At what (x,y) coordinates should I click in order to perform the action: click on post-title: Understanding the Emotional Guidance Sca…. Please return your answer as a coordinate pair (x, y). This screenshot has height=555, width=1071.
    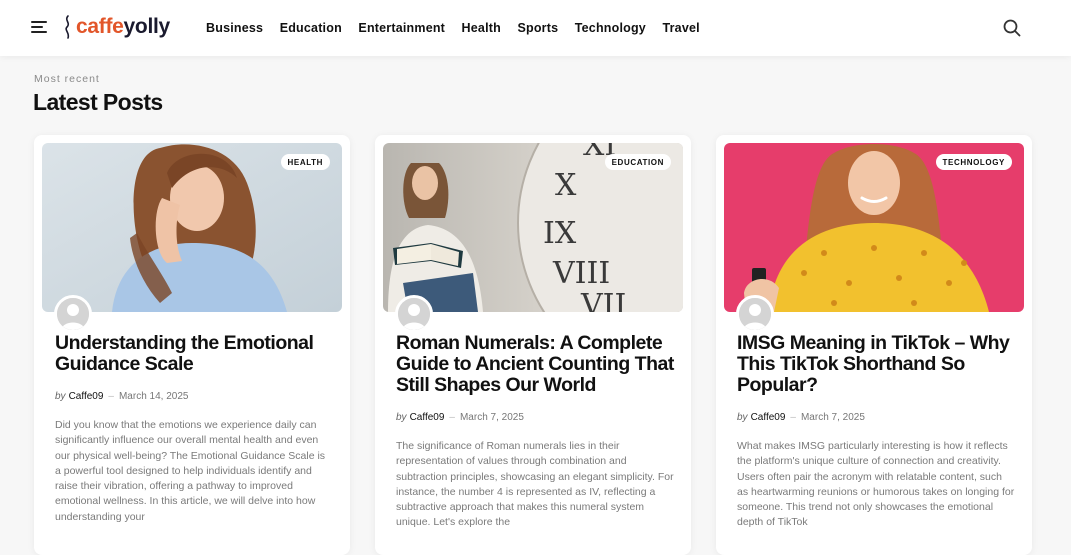
    Looking at the image, I should click on (195, 354).